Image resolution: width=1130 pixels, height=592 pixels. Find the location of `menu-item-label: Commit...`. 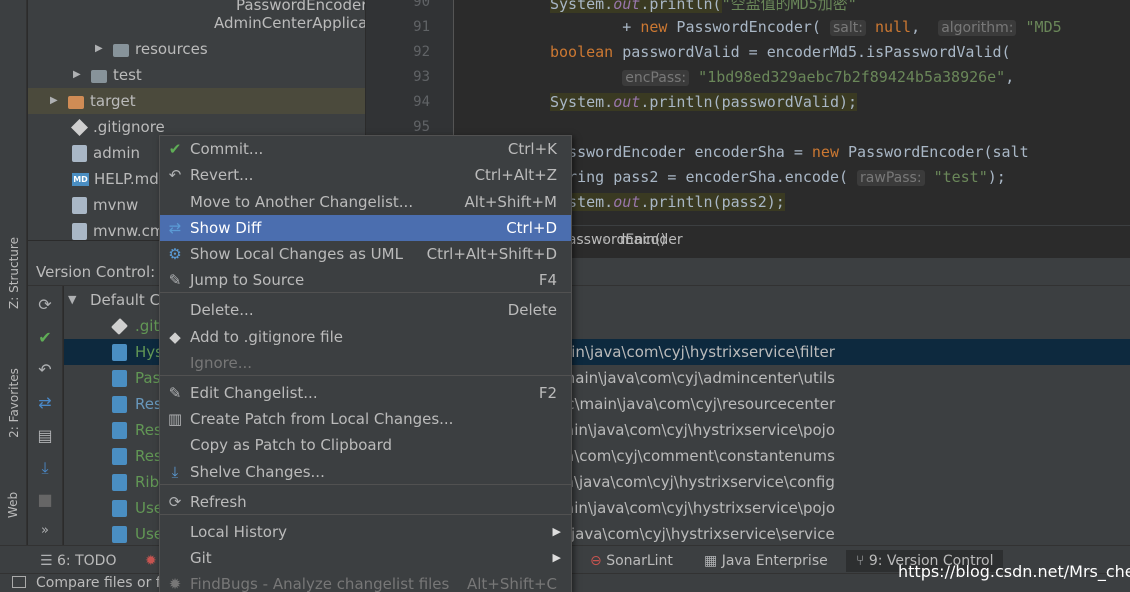

menu-item-label: Commit... is located at coordinates (227, 149).